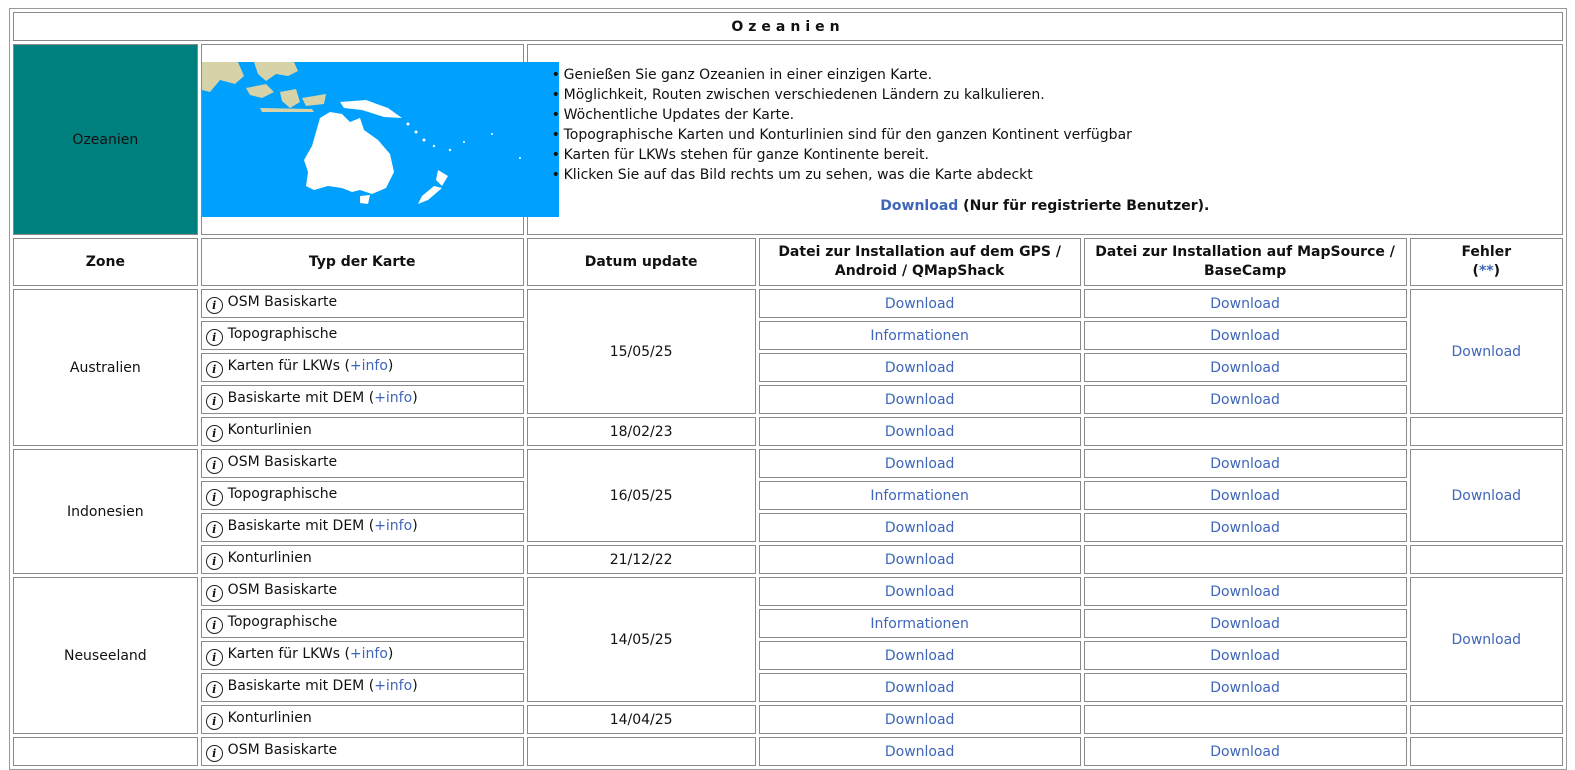  I want to click on zone-name-cell: Australien, so click(105, 367).